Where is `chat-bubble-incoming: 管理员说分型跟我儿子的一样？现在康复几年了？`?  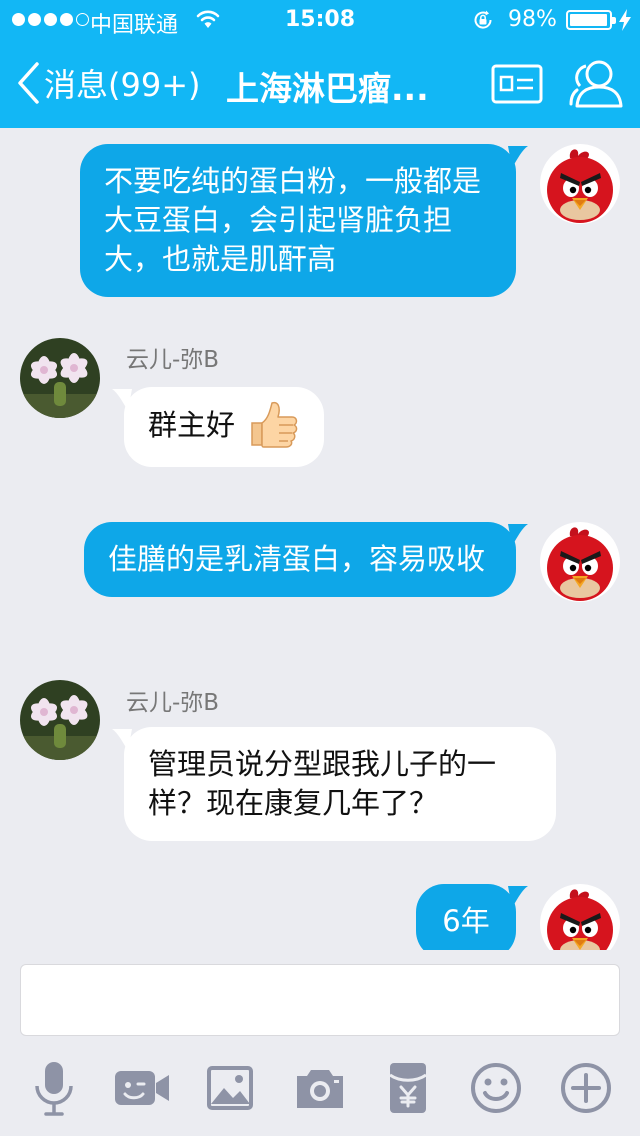
chat-bubble-incoming: 管理员说分型跟我儿子的一样？现在康复几年了？ is located at coordinates (334, 784).